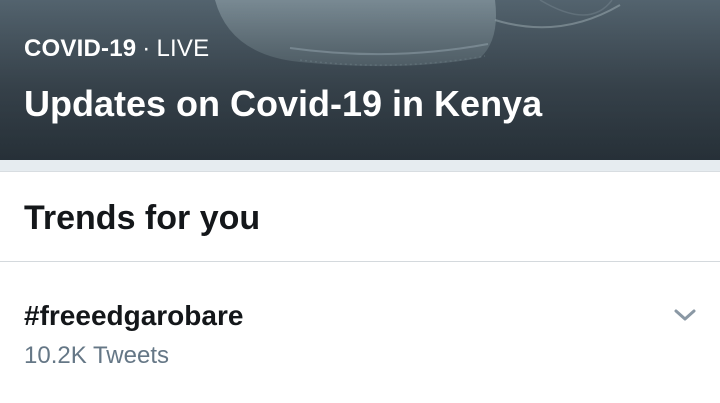 The width and height of the screenshot is (720, 403). I want to click on event-title: Updates on Covid-19 in Kenya, so click(283, 103).